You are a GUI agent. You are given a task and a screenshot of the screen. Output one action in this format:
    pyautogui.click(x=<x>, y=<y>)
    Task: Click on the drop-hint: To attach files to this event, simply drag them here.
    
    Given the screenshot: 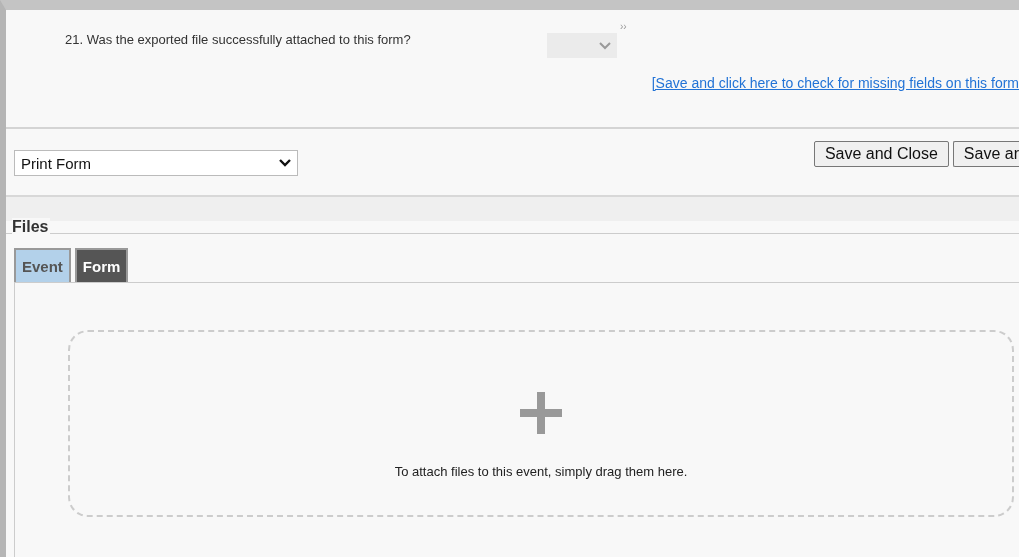 What is the action you would take?
    pyautogui.click(x=541, y=471)
    